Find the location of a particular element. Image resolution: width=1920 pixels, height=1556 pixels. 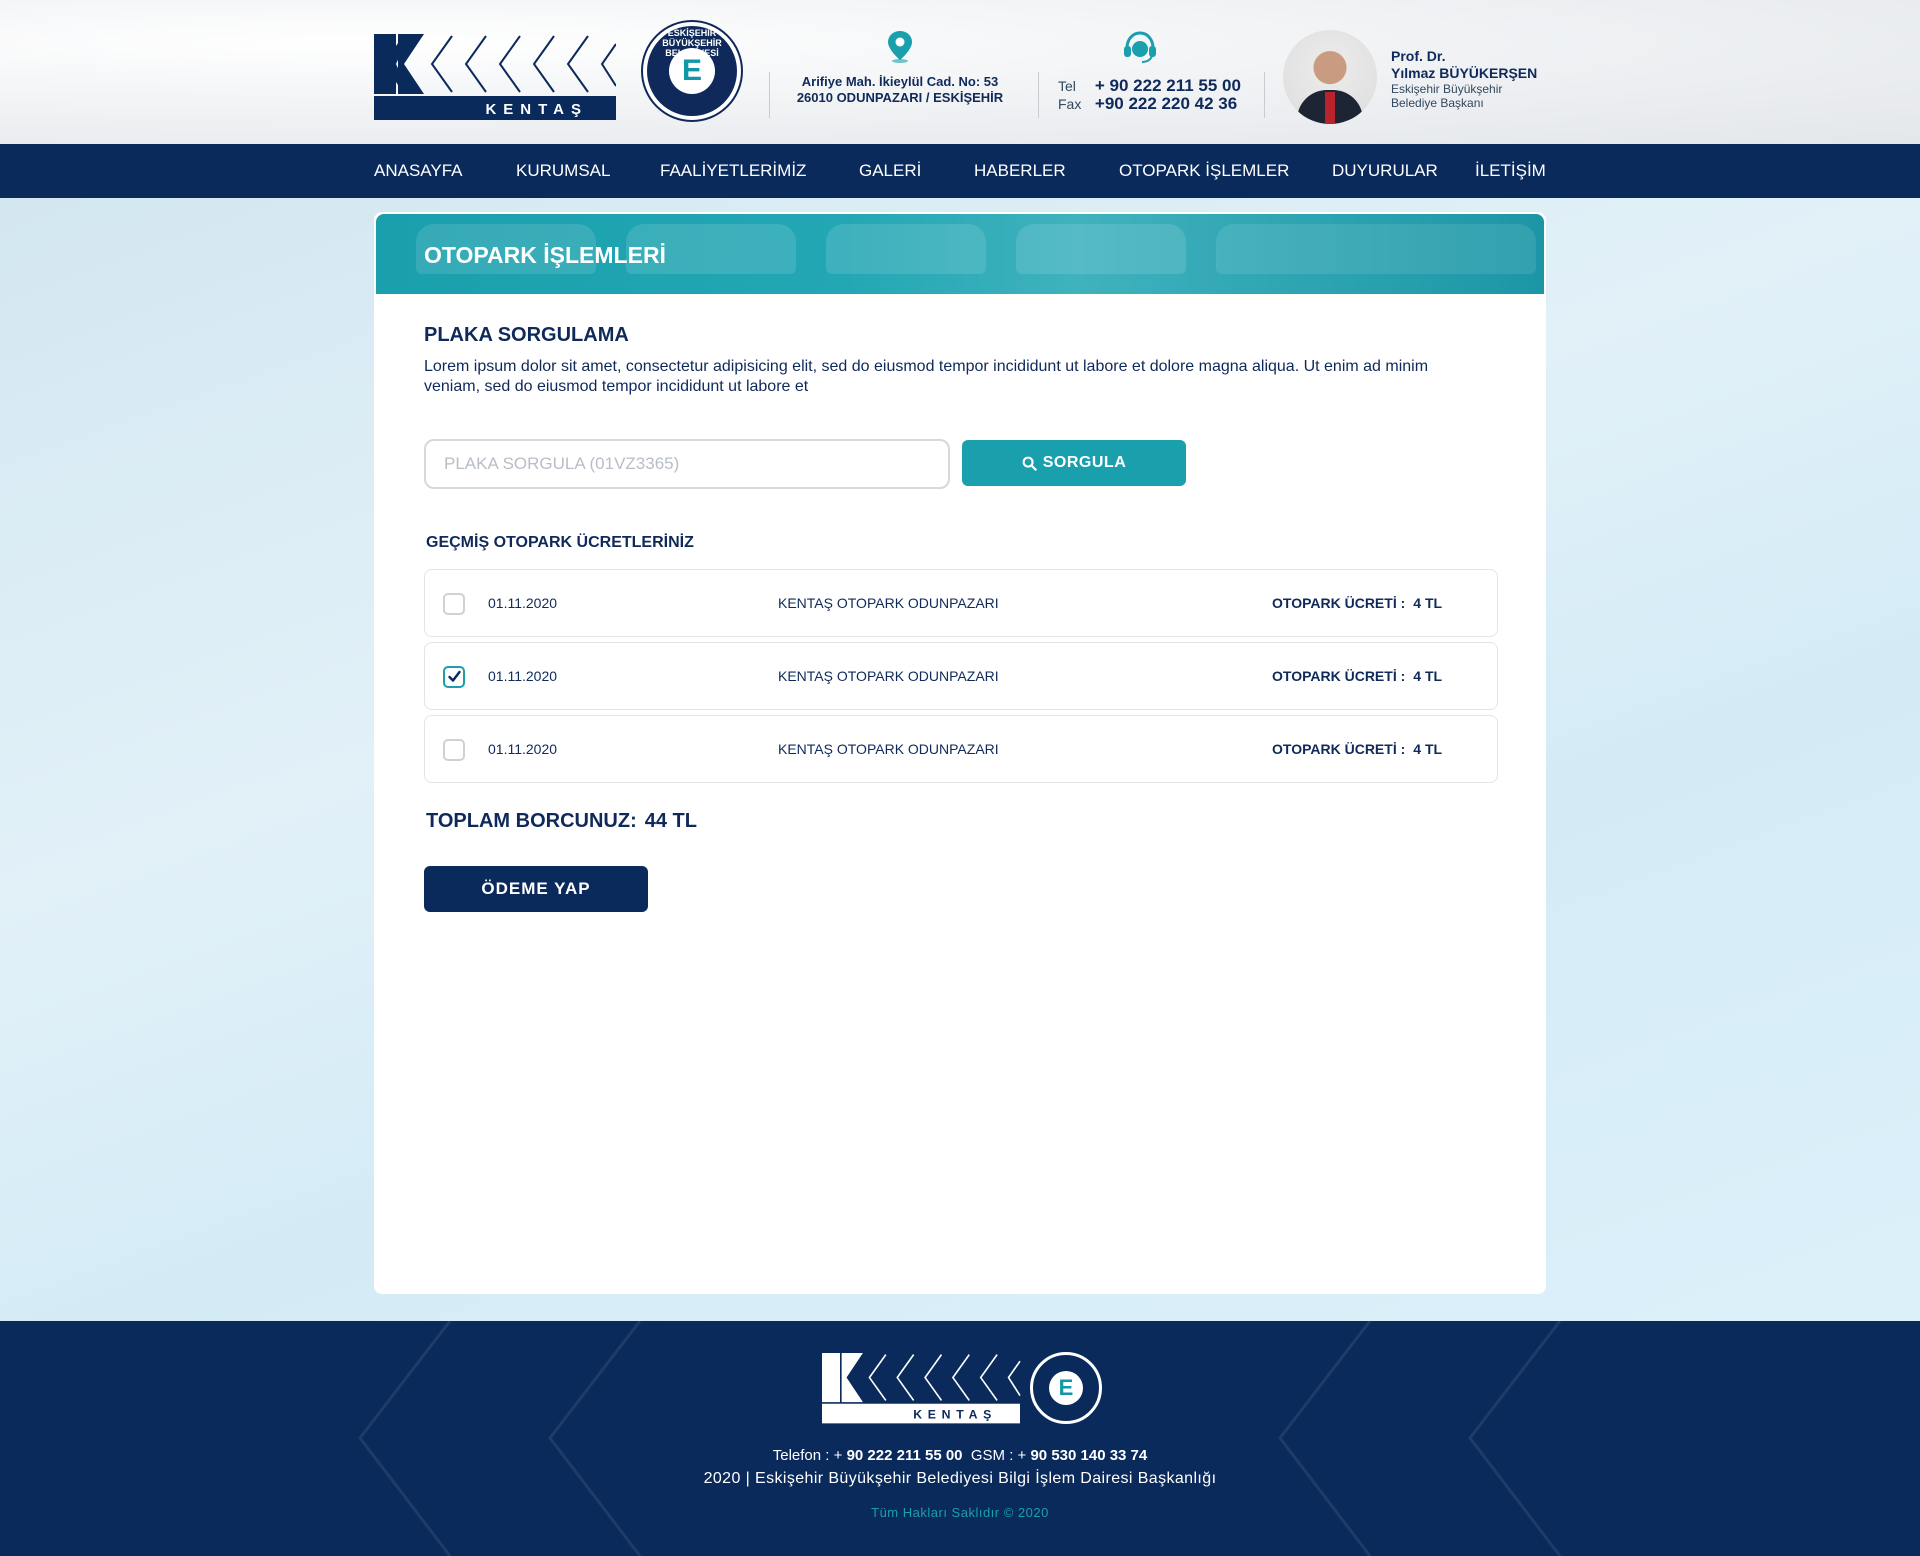

section-title: PLAKA SORGULAMA is located at coordinates (526, 335).